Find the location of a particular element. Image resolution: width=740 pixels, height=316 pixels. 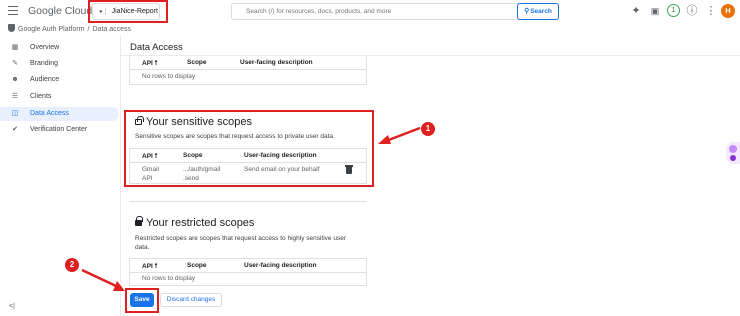

project-icon: ●⋮ is located at coordinates (104, 12).